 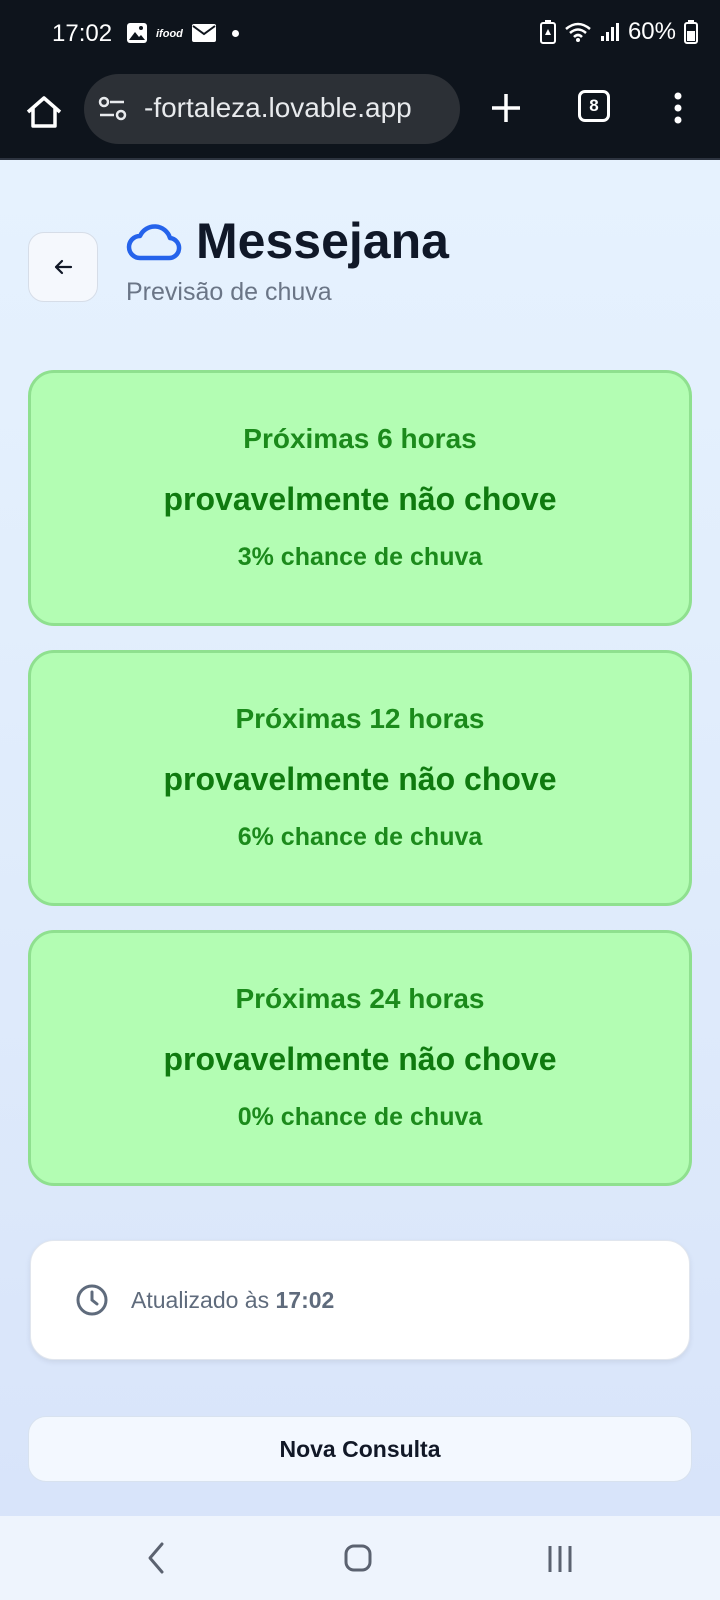 I want to click on battery-percent: 60%, so click(x=651, y=31).